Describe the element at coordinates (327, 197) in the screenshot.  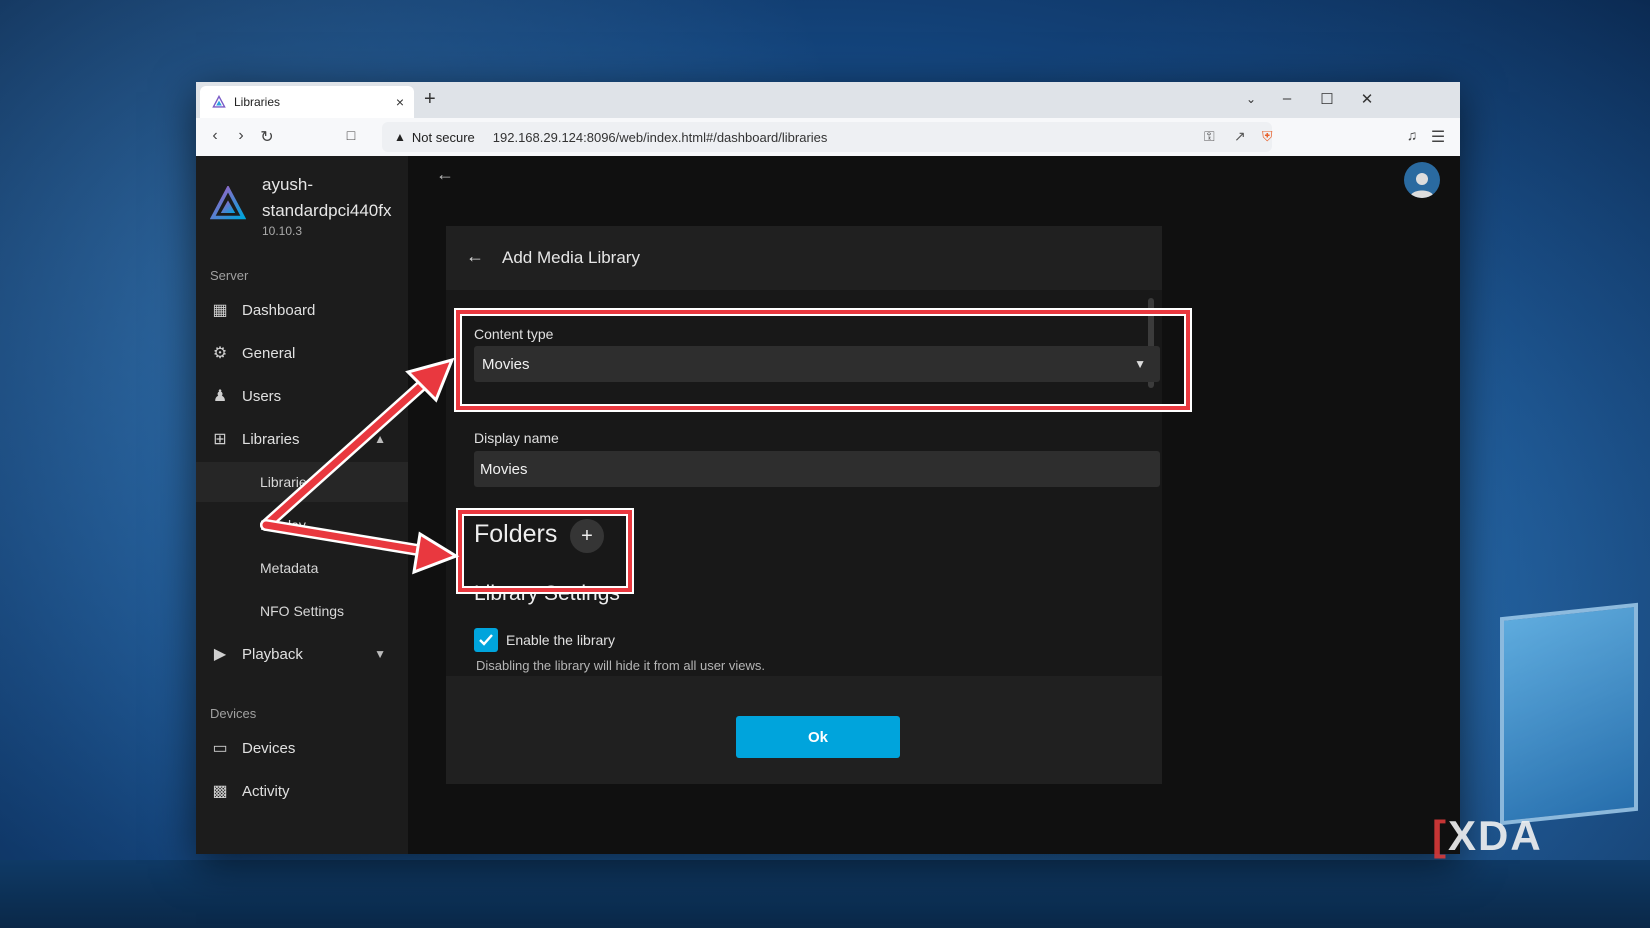
I see `server-name: ayush-standardpci440fx` at that location.